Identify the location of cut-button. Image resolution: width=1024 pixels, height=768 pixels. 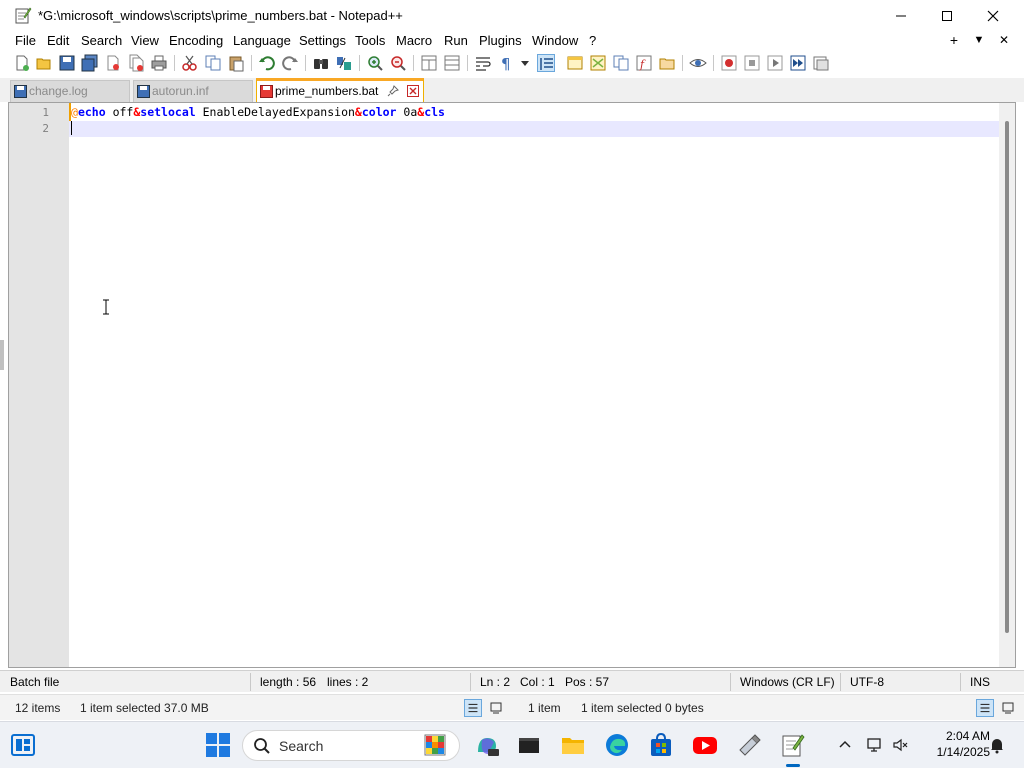
(190, 63).